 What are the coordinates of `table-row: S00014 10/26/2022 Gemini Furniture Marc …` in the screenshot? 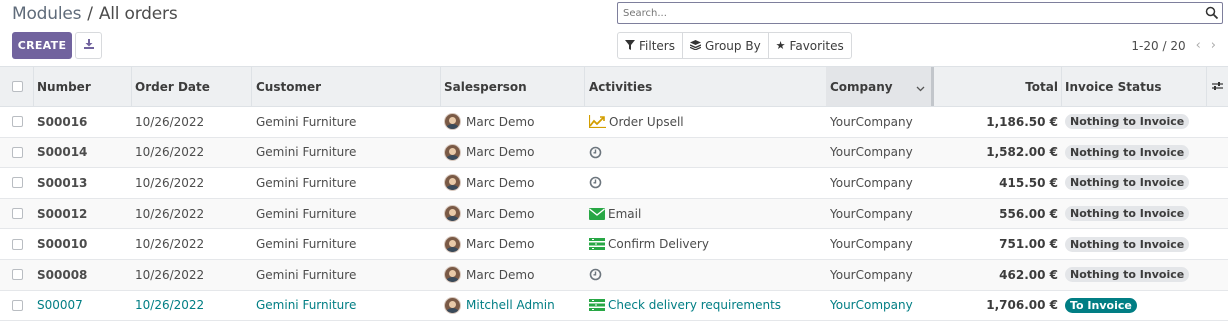 It's located at (614, 153).